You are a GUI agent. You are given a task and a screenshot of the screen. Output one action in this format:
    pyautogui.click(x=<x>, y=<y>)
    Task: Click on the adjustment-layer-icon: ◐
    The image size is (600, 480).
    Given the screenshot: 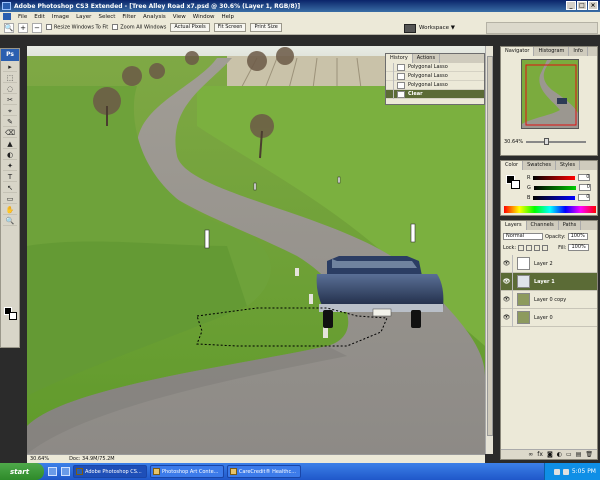 What is the action you would take?
    pyautogui.click(x=559, y=454)
    